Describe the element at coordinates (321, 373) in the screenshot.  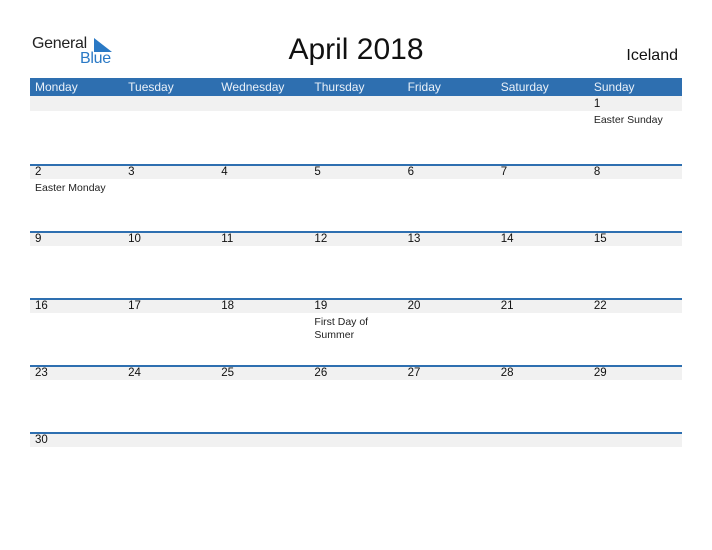
I see `day-number: 26` at that location.